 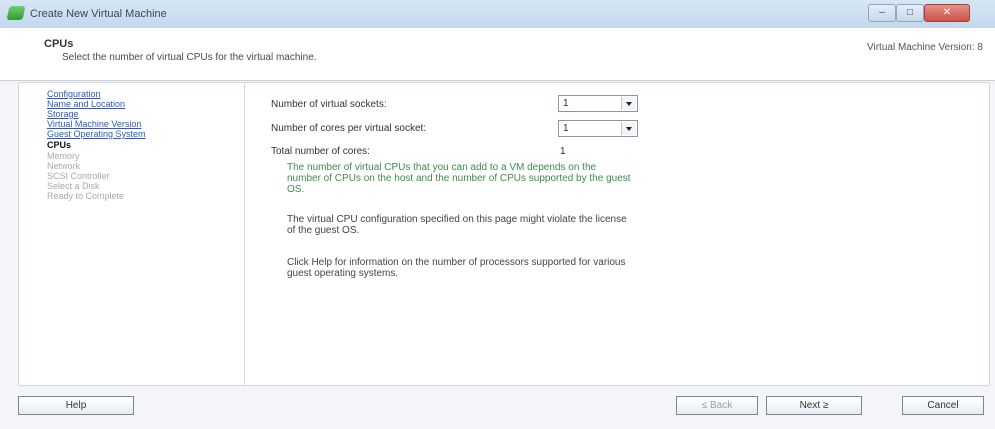 I want to click on nav-item-configuration: Configuration, so click(x=74, y=94).